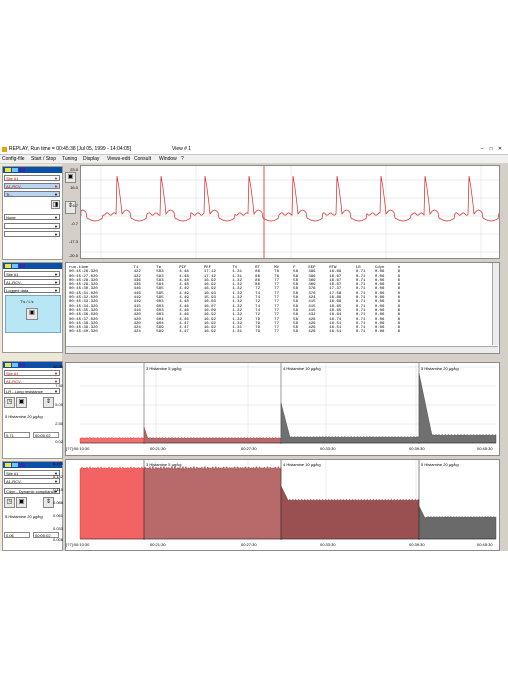 This screenshot has width=508, height=696. I want to click on y-tick: 10.00, so click(57, 366).